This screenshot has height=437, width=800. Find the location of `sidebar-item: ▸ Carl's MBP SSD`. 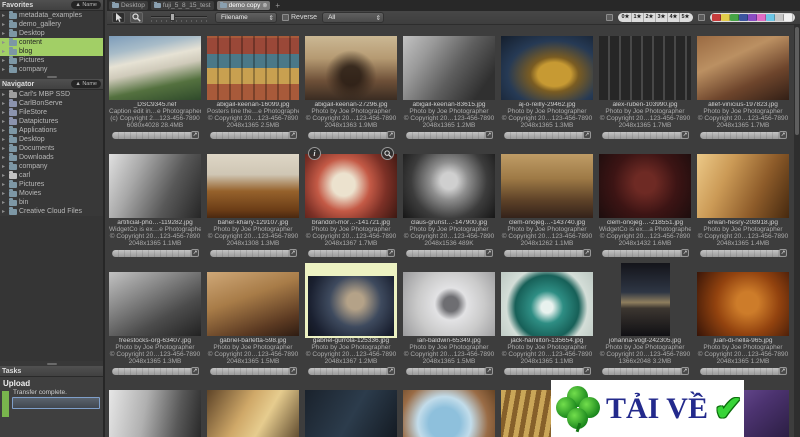

sidebar-item: ▸ Carl's MBP SSD is located at coordinates (51, 94).